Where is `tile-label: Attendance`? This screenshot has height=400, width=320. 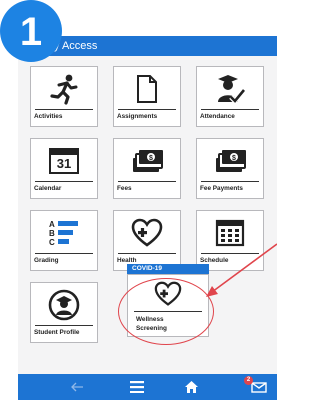
tile-label: Attendance is located at coordinates (217, 116).